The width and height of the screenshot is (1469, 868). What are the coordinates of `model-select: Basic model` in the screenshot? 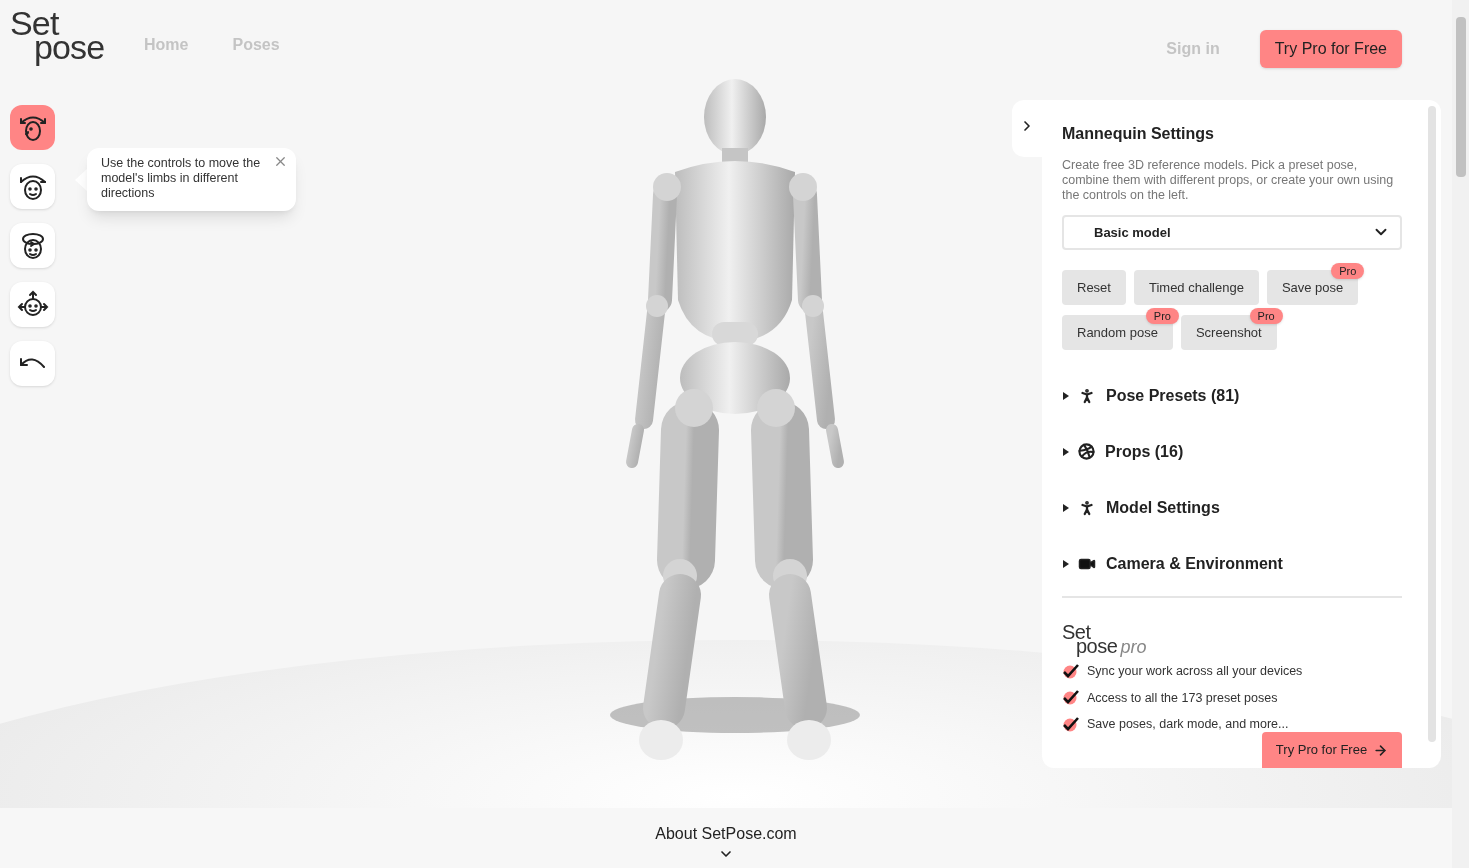 It's located at (1232, 232).